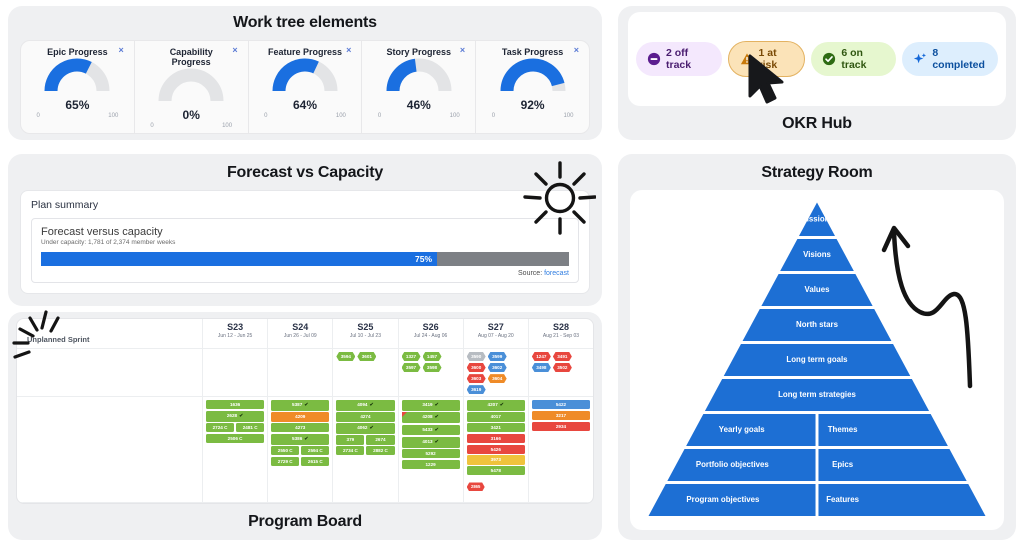 The image size is (1024, 546). What do you see at coordinates (235, 438) in the screenshot?
I see `board-mini-card: 2506 C` at bounding box center [235, 438].